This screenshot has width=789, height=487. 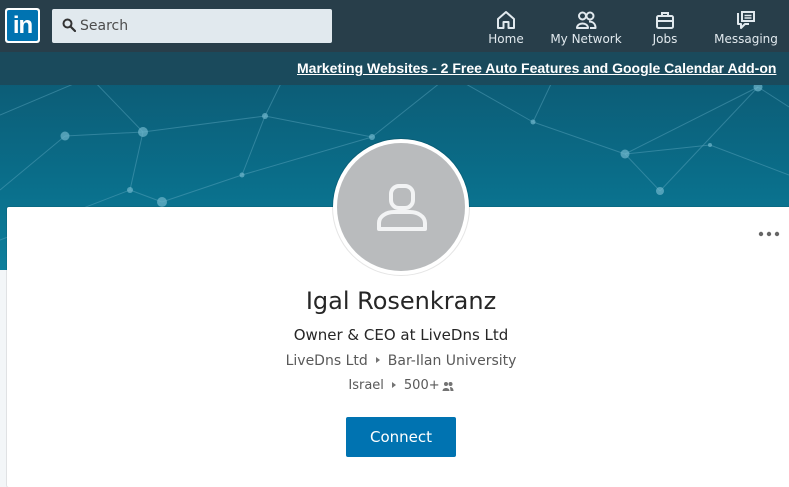 I want to click on linkedin-logo-text: in, so click(x=22, y=25).